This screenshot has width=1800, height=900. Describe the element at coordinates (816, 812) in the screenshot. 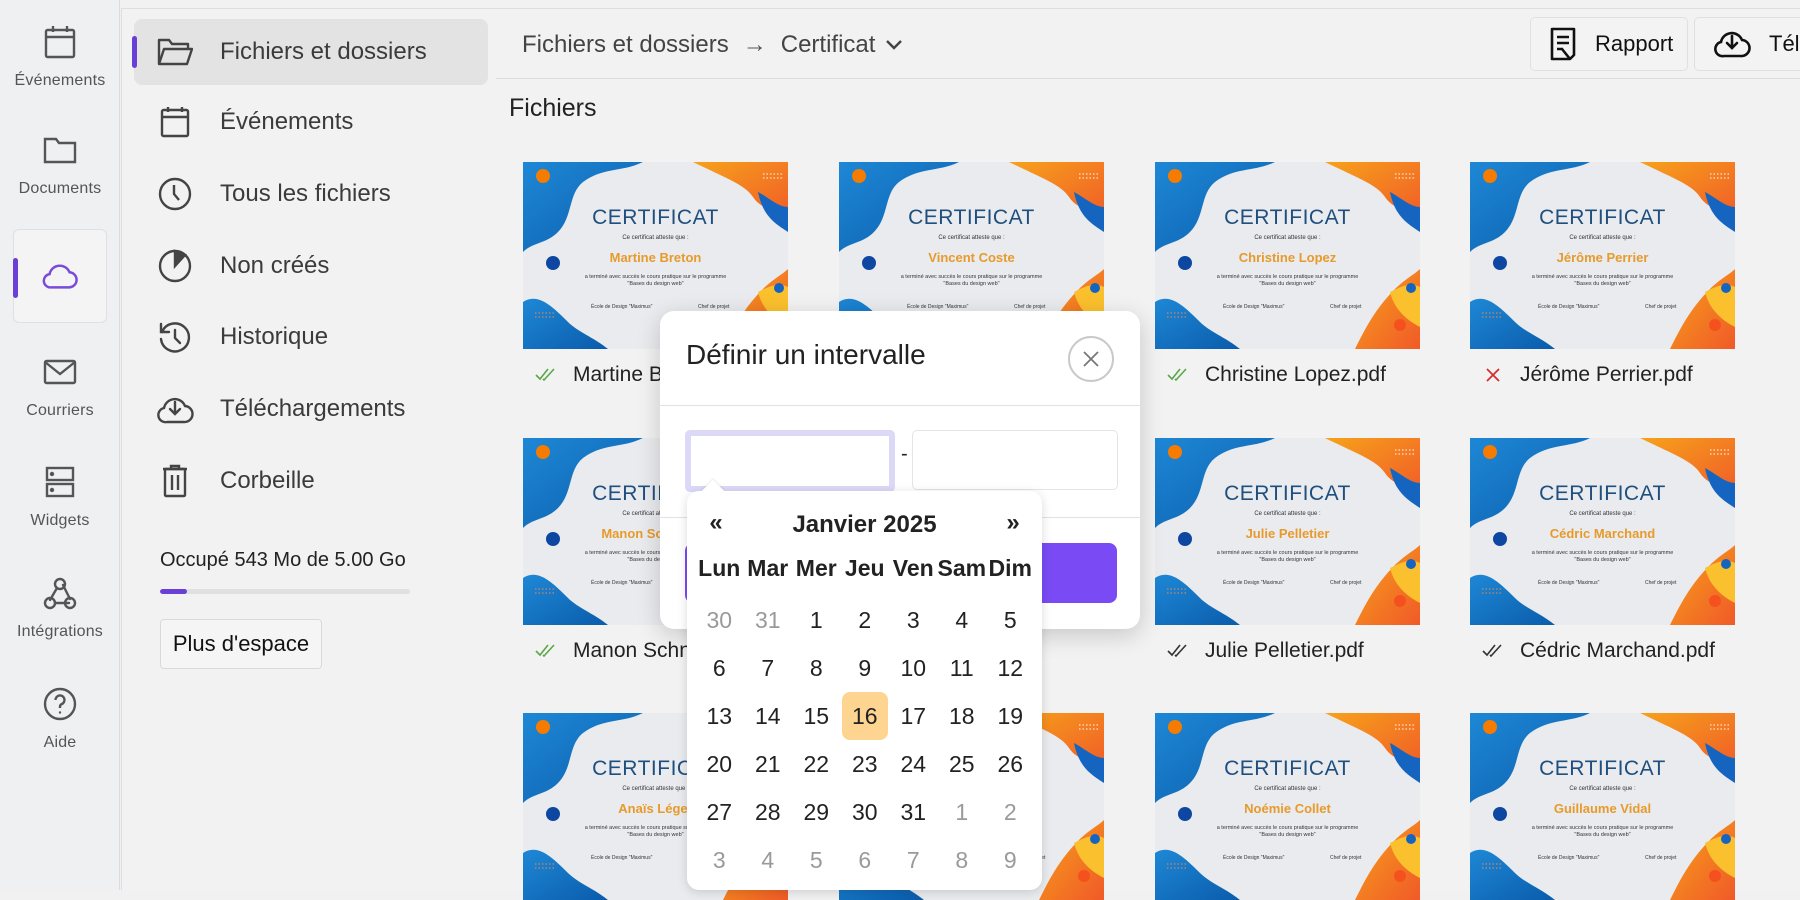

I see `calendar-day: 29` at that location.